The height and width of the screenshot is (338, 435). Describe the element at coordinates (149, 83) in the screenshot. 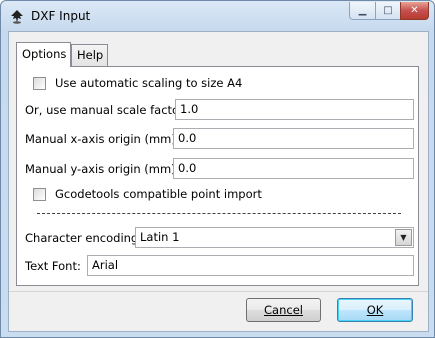

I see `auto-scale-label: Use automatic scaling to size A4` at that location.